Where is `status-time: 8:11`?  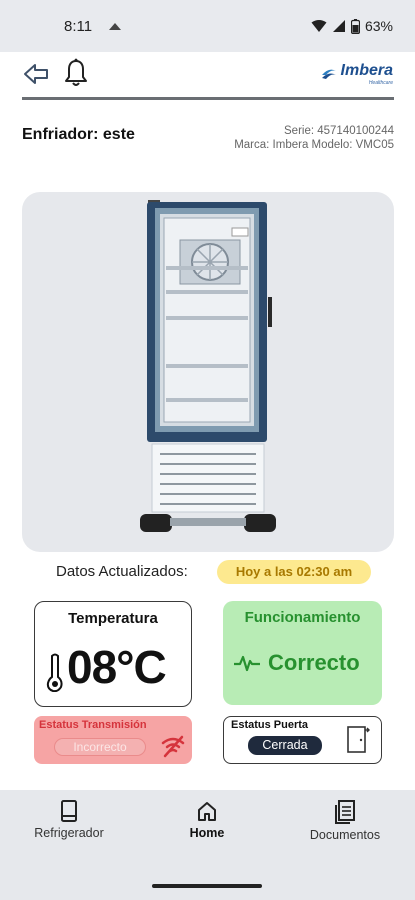
status-time: 8:11 is located at coordinates (78, 26).